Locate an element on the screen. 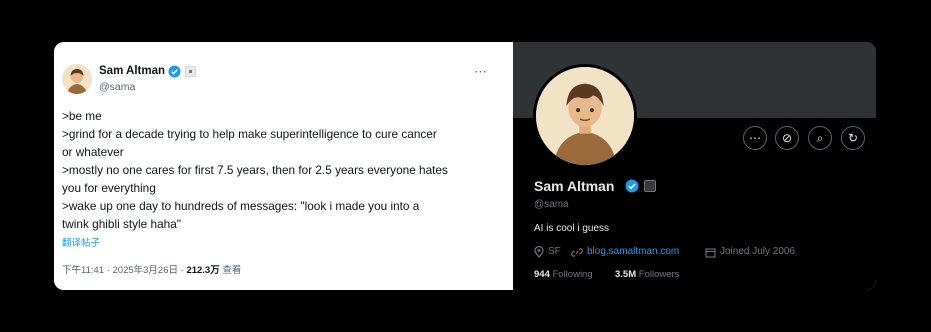 This screenshot has width=931, height=332. following-count: 944 is located at coordinates (542, 274).